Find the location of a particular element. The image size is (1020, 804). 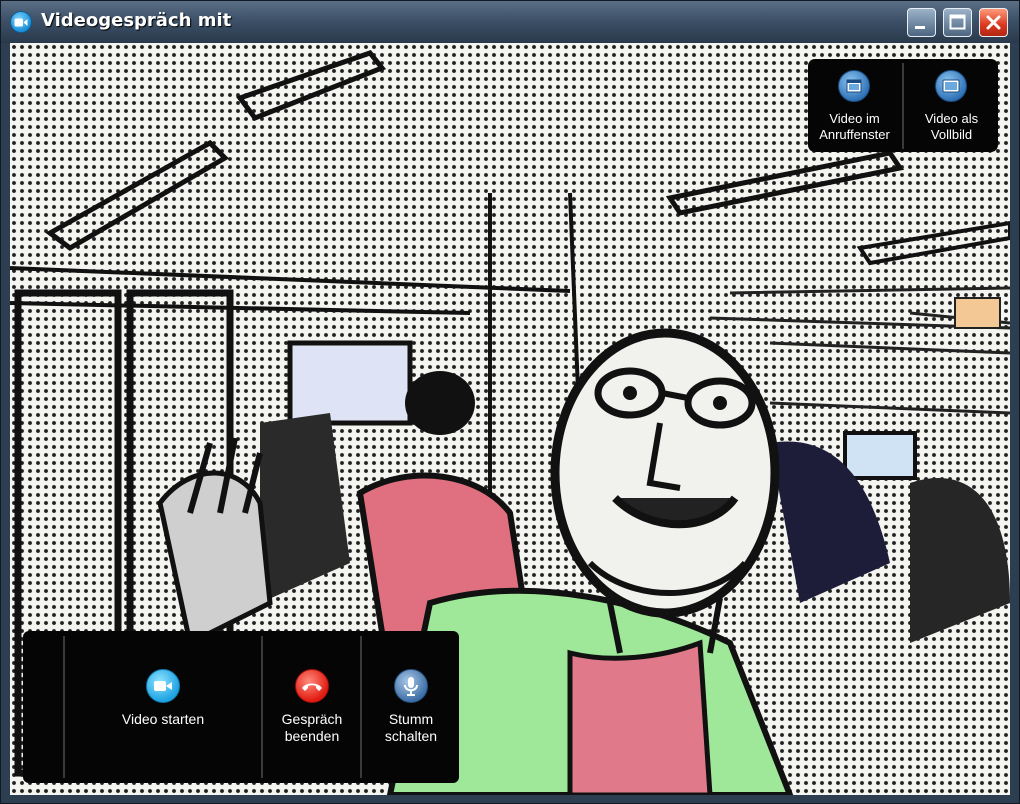

video-call-icon is located at coordinates (21, 22).